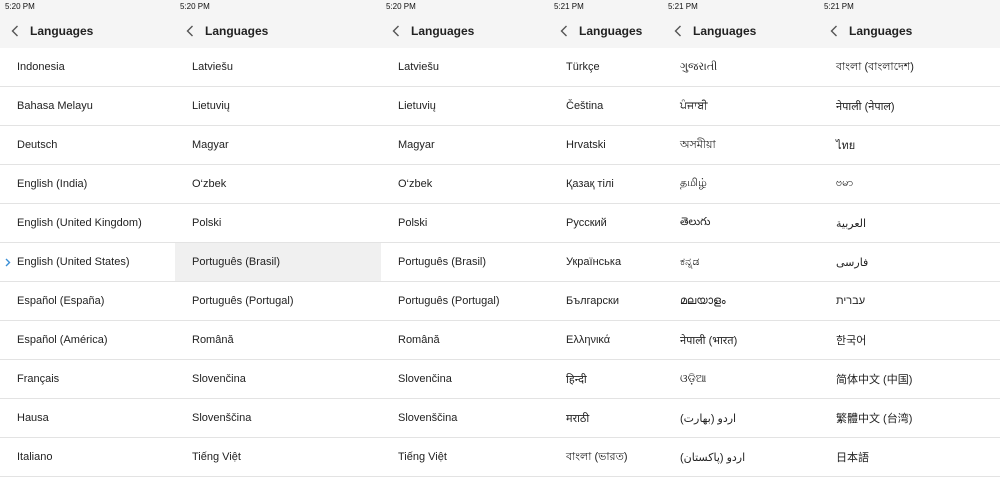  I want to click on language-list-item: 简体中文 (中国), so click(909, 379).